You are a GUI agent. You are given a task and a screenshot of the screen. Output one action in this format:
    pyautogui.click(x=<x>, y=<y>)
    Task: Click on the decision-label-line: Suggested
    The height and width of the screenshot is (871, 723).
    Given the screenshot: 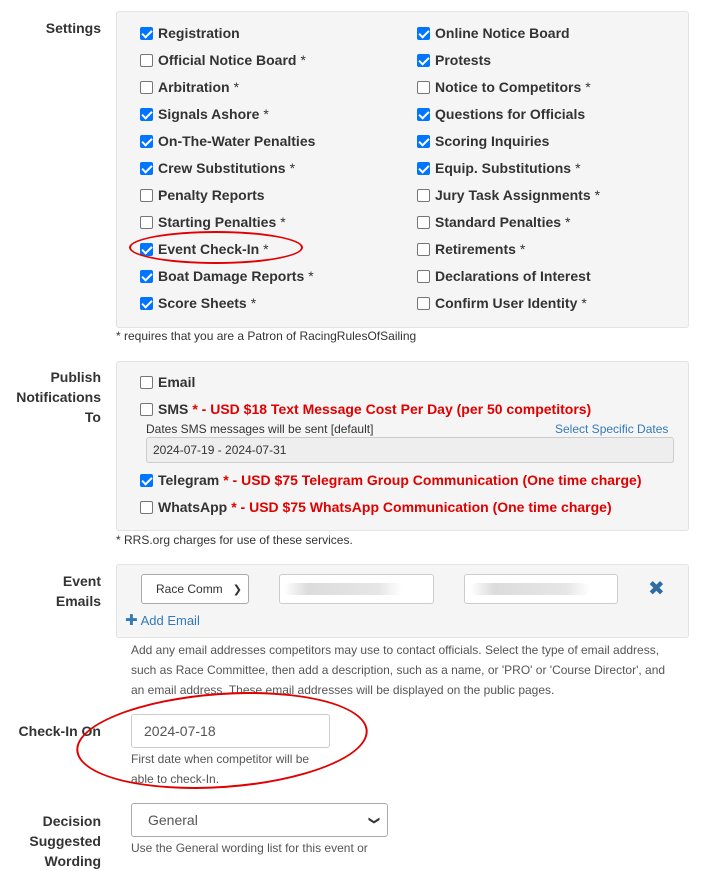 What is the action you would take?
    pyautogui.click(x=65, y=841)
    